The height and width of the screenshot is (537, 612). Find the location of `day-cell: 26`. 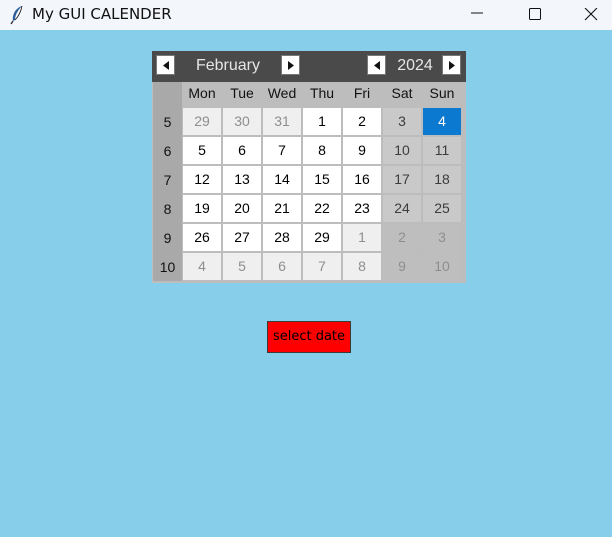

day-cell: 26 is located at coordinates (202, 237).